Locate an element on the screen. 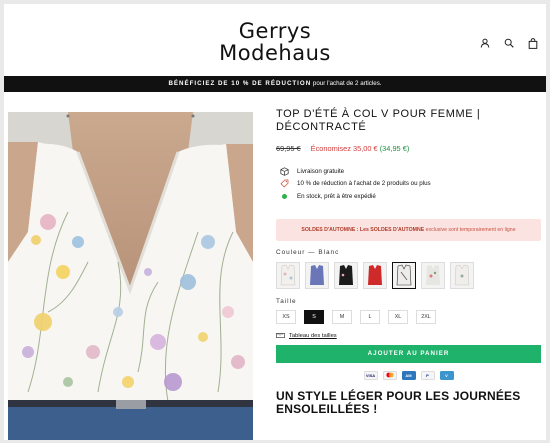  price-row: 69,95 € Économisez 35,00 € (34,95 €) is located at coordinates (408, 148).